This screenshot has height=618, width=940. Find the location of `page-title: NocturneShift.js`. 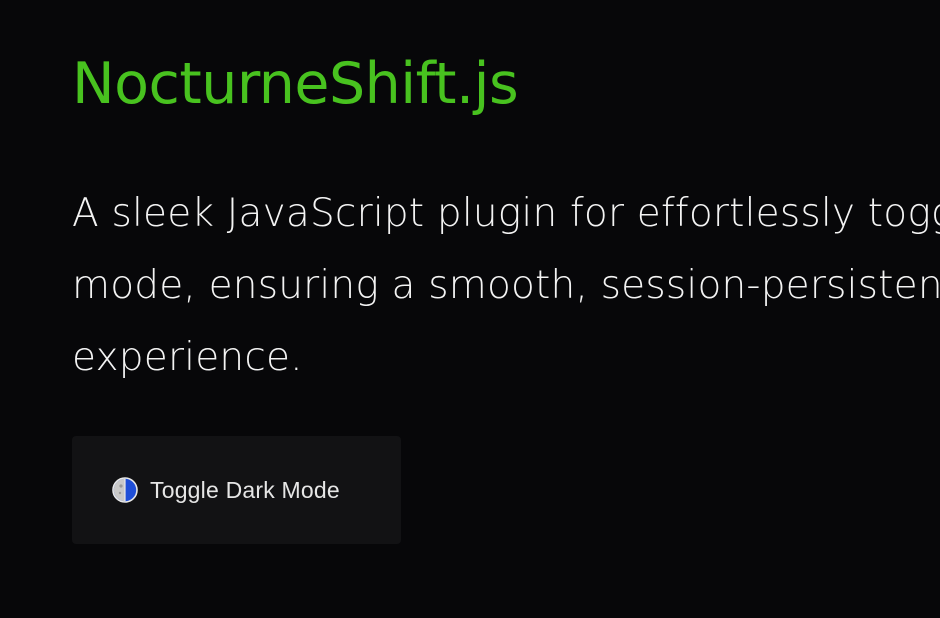

page-title: NocturneShift.js is located at coordinates (295, 84).